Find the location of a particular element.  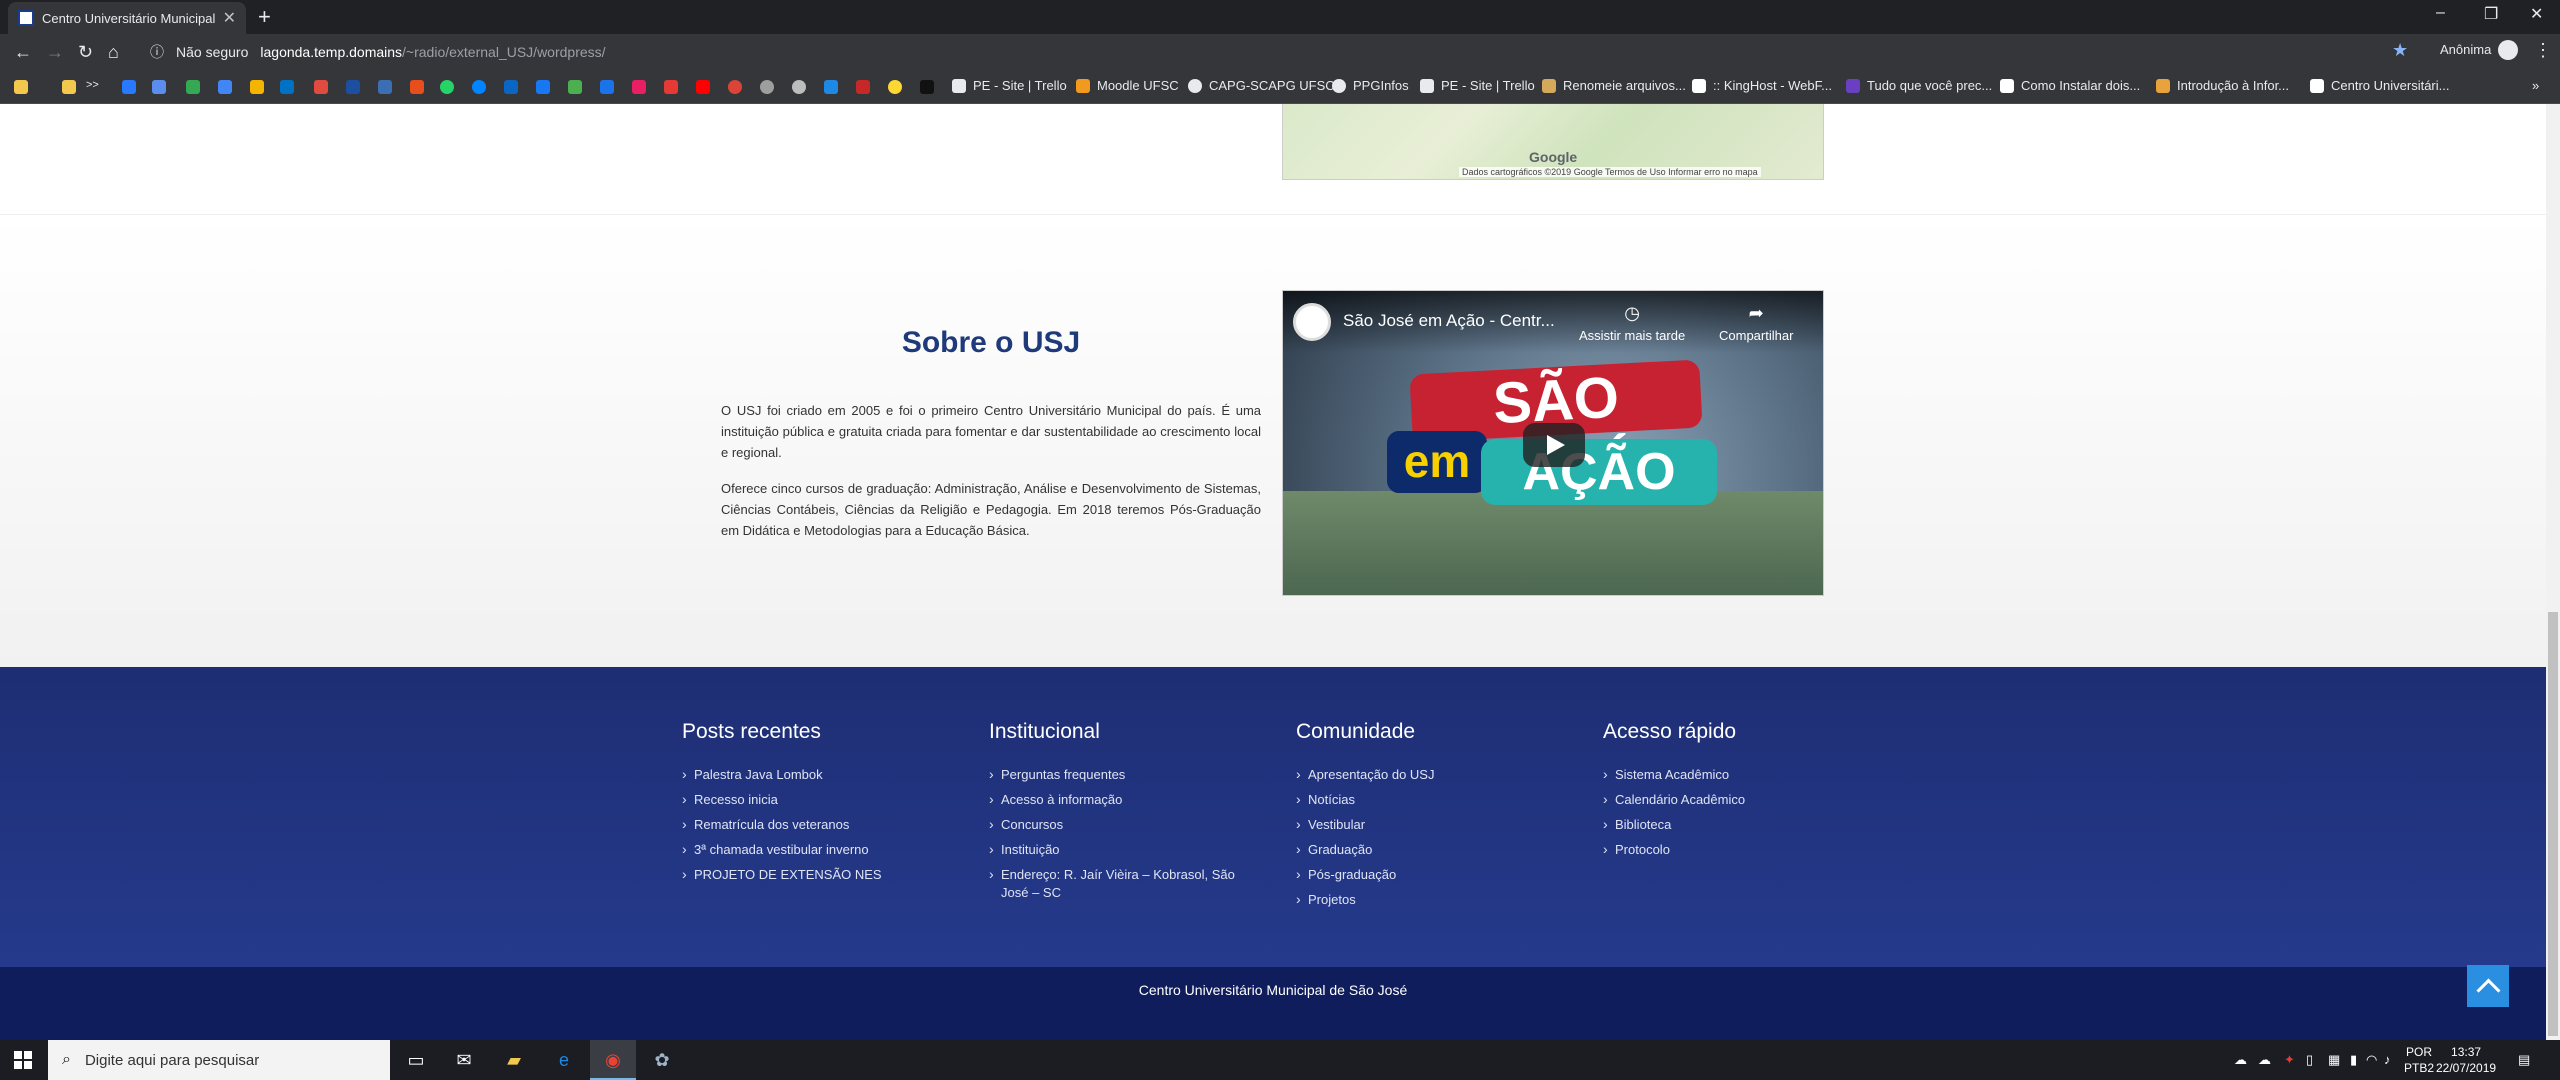

whatsapp-icon is located at coordinates (447, 87).